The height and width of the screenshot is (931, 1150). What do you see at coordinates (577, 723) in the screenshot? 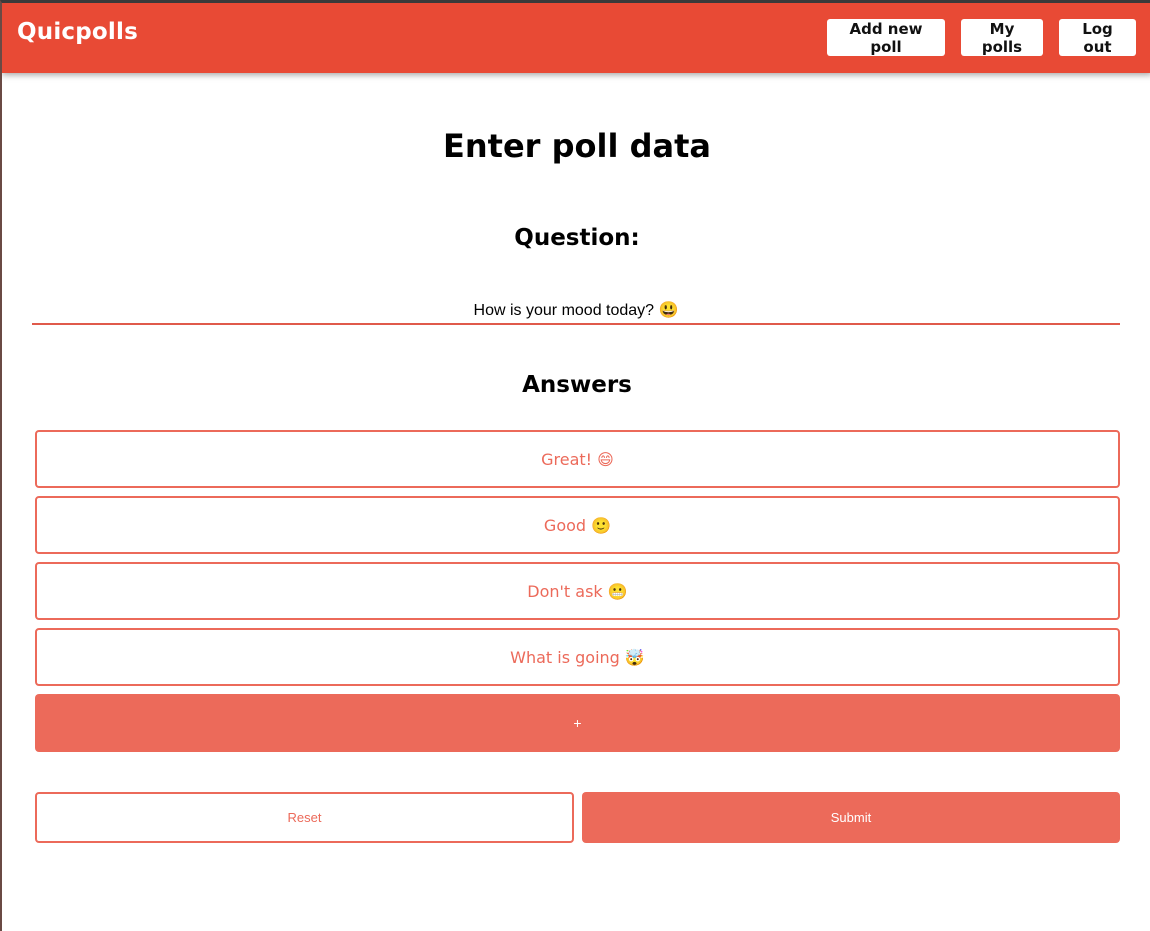
I see `add-answer-button: +` at bounding box center [577, 723].